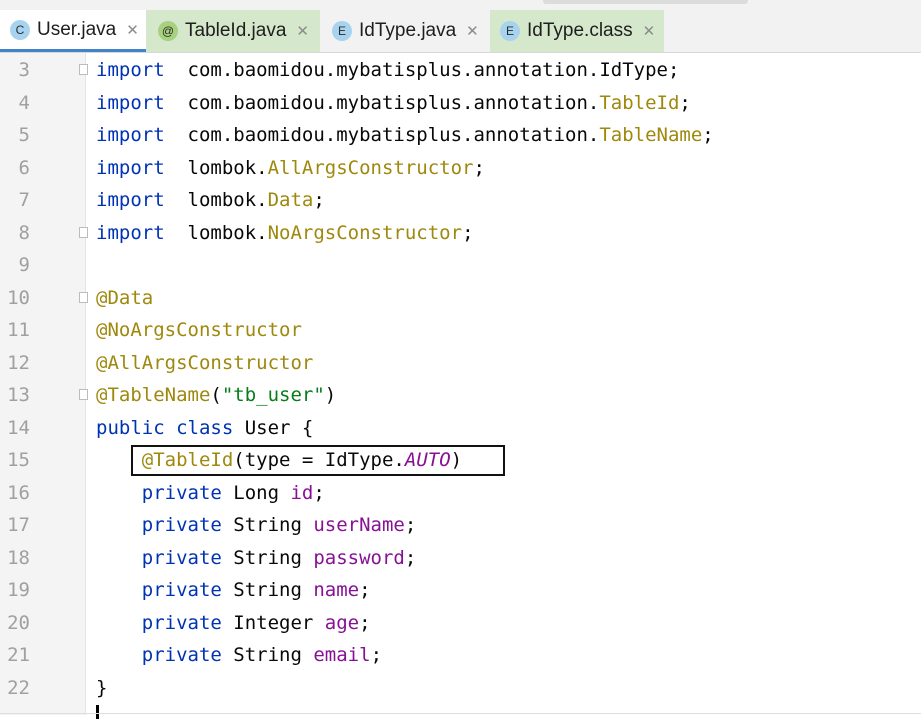 Image resolution: width=921 pixels, height=719 pixels. I want to click on code-token: password, so click(359, 557).